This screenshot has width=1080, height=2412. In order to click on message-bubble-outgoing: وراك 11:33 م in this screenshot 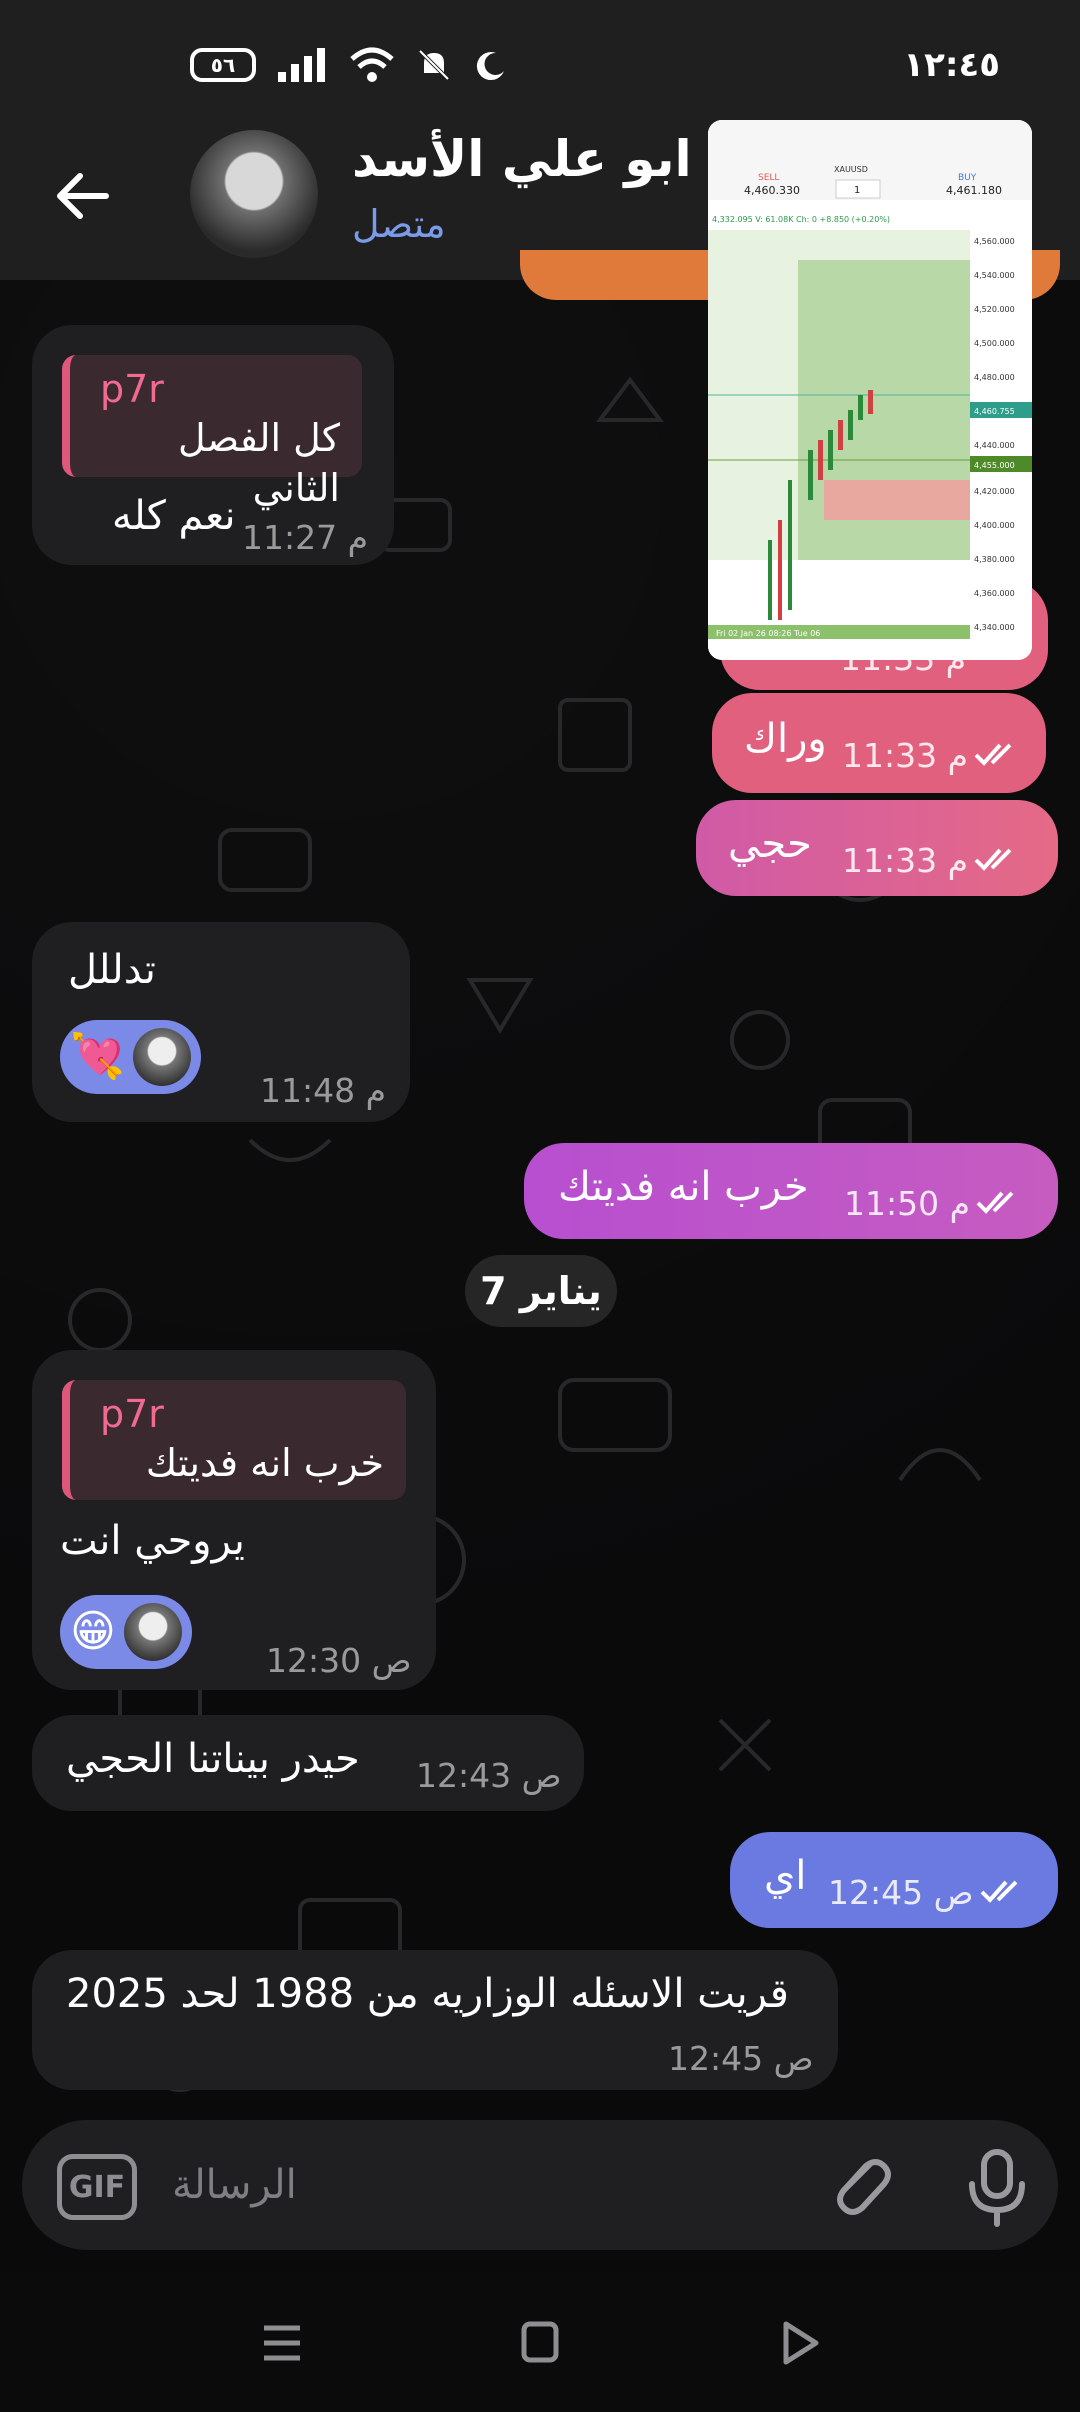, I will do `click(879, 743)`.